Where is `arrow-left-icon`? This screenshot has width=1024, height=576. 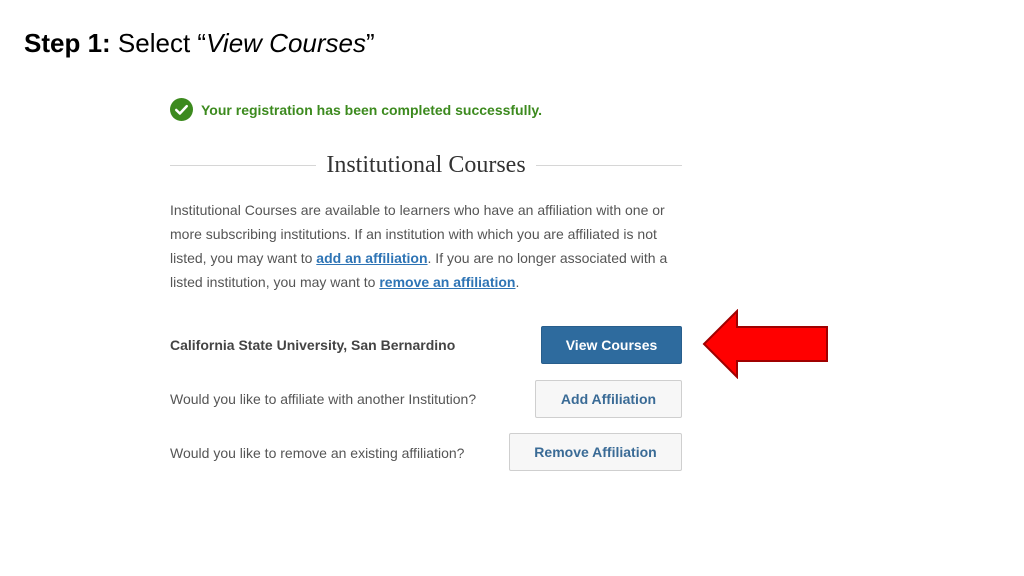 arrow-left-icon is located at coordinates (765, 344).